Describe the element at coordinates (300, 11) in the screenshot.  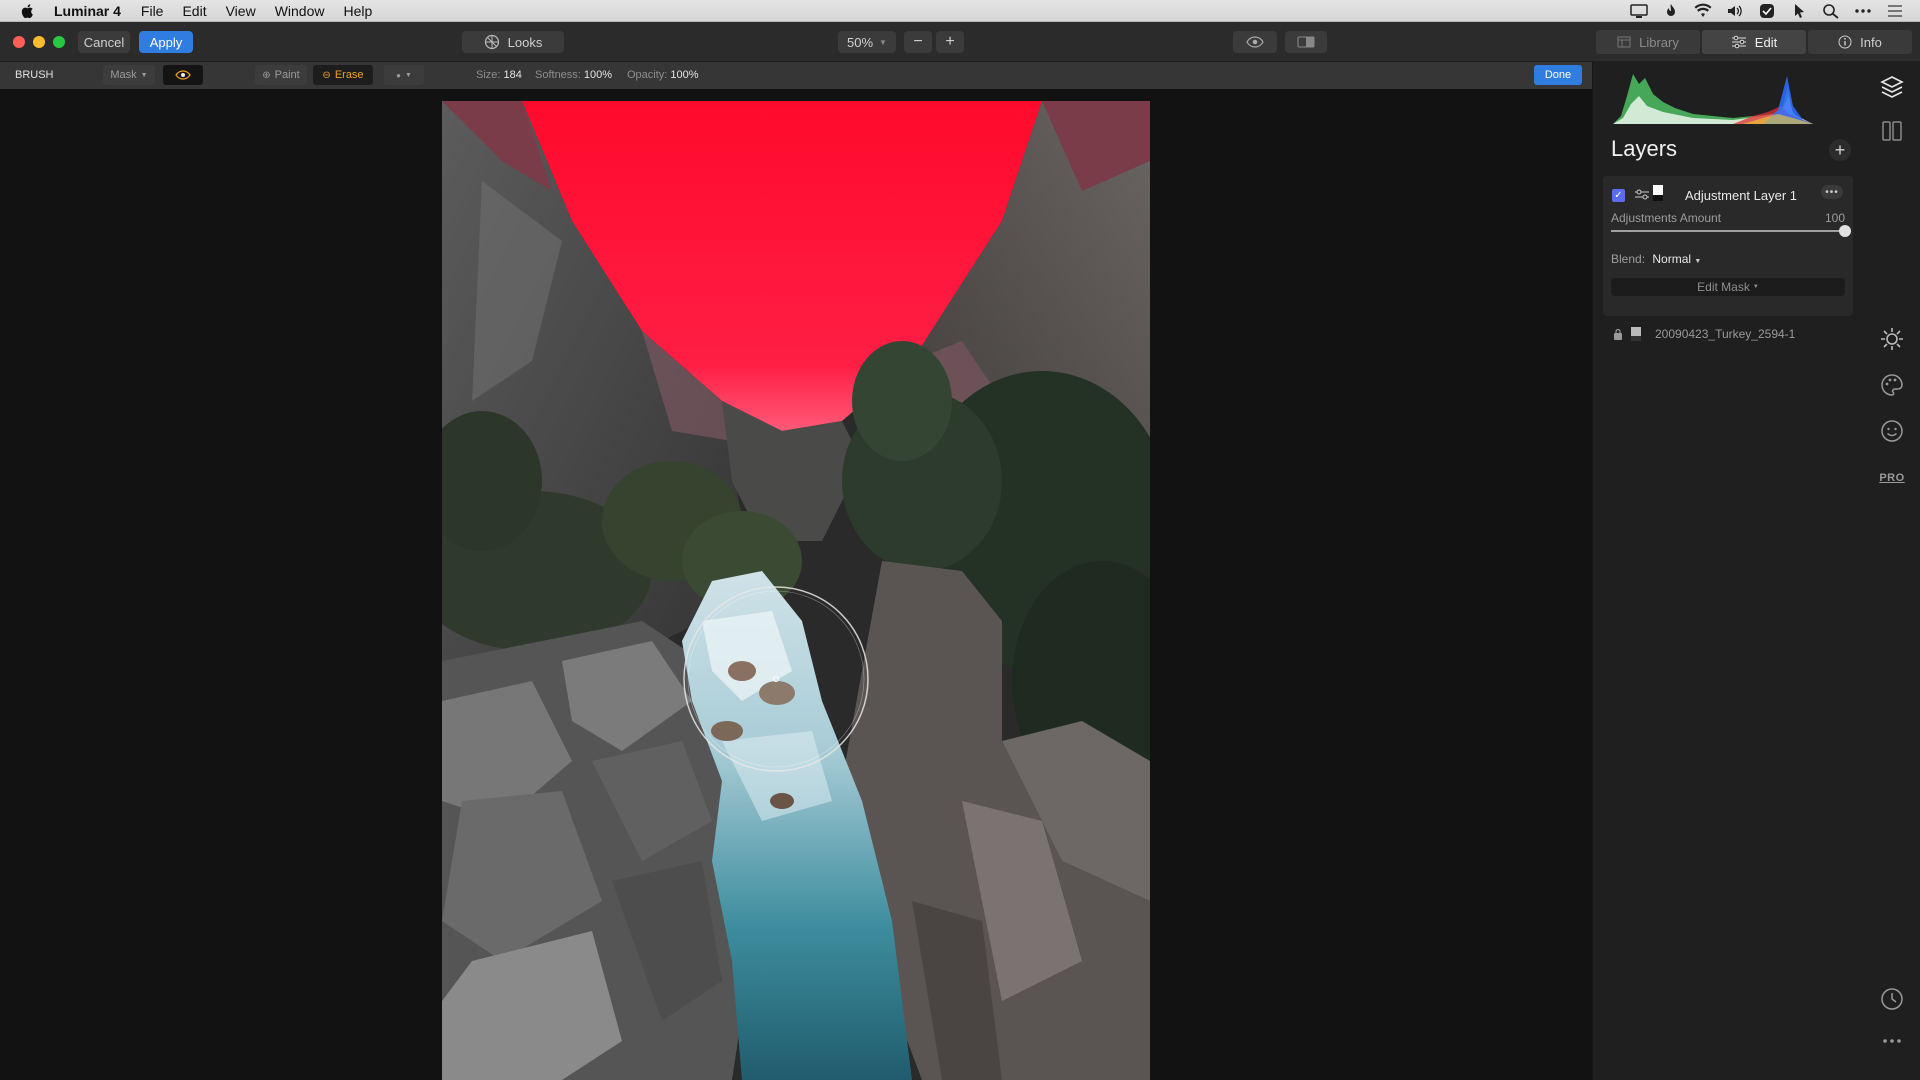
I see `menu-window: Window` at that location.